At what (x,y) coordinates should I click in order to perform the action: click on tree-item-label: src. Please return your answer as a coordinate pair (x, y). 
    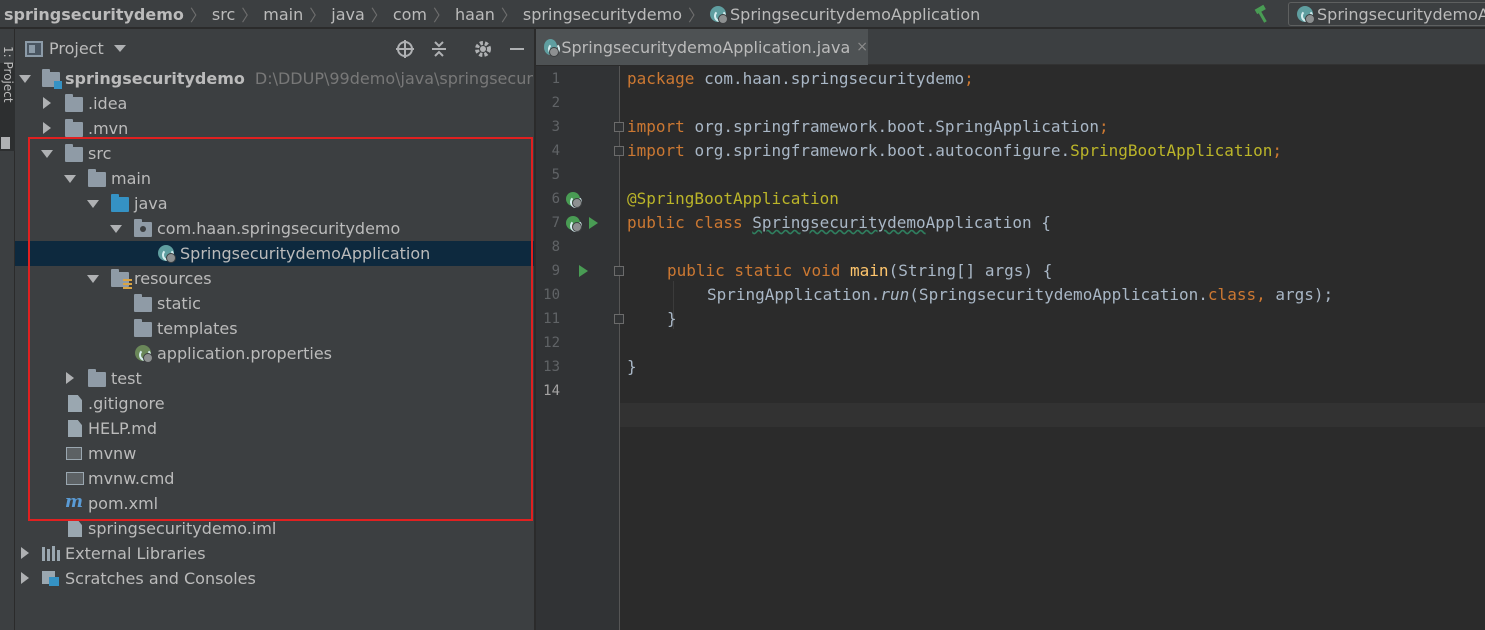
    Looking at the image, I should click on (100, 153).